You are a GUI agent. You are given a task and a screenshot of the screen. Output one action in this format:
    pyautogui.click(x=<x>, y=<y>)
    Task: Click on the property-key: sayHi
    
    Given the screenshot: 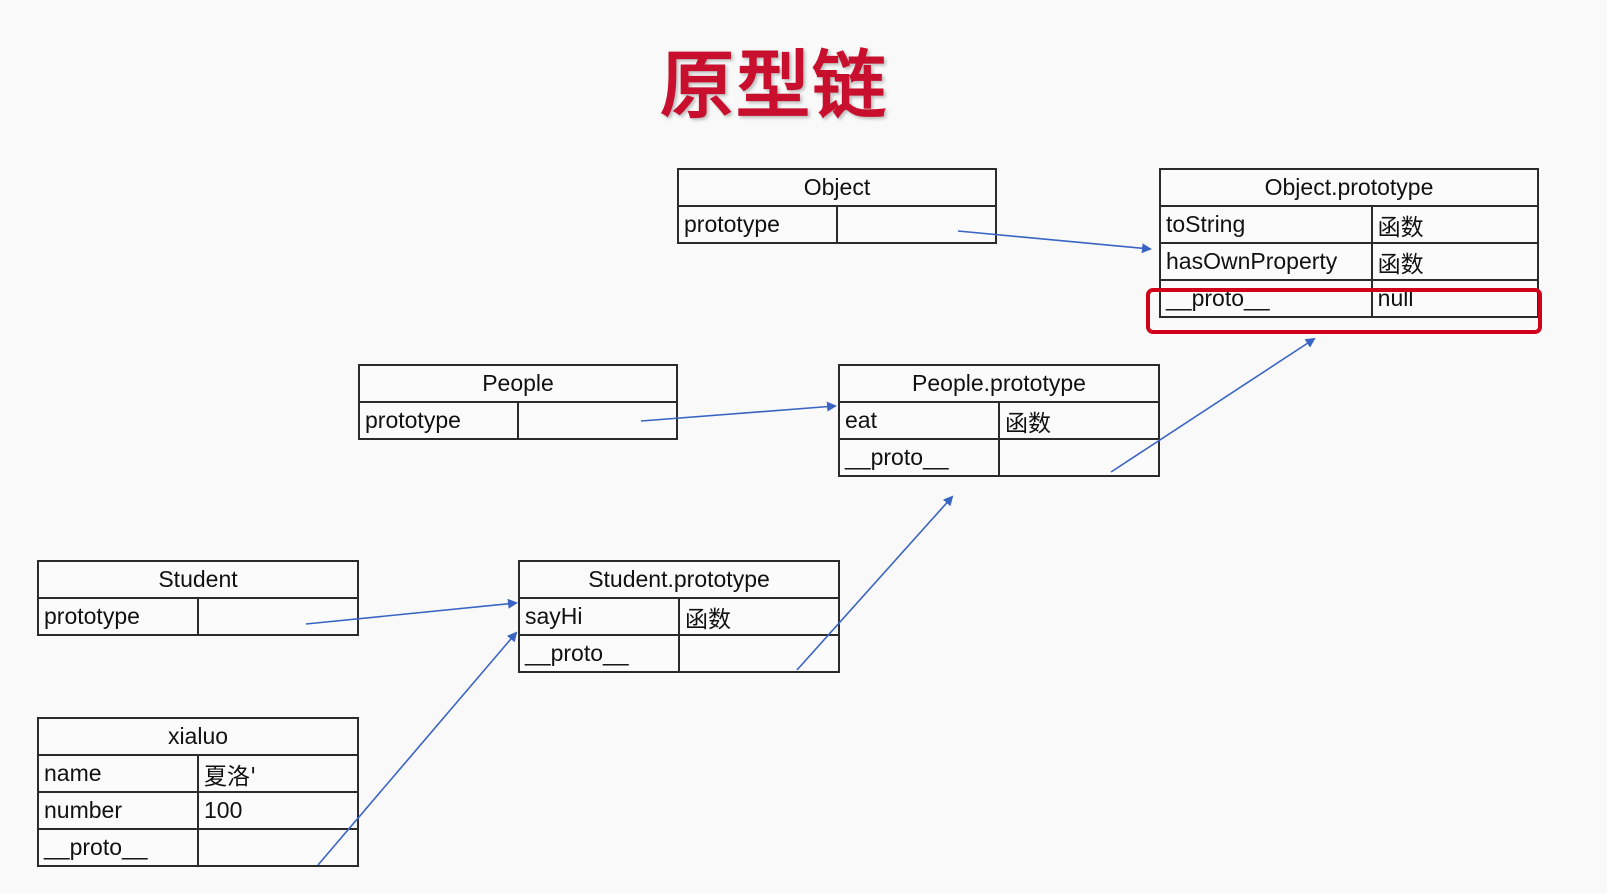 What is the action you would take?
    pyautogui.click(x=599, y=616)
    